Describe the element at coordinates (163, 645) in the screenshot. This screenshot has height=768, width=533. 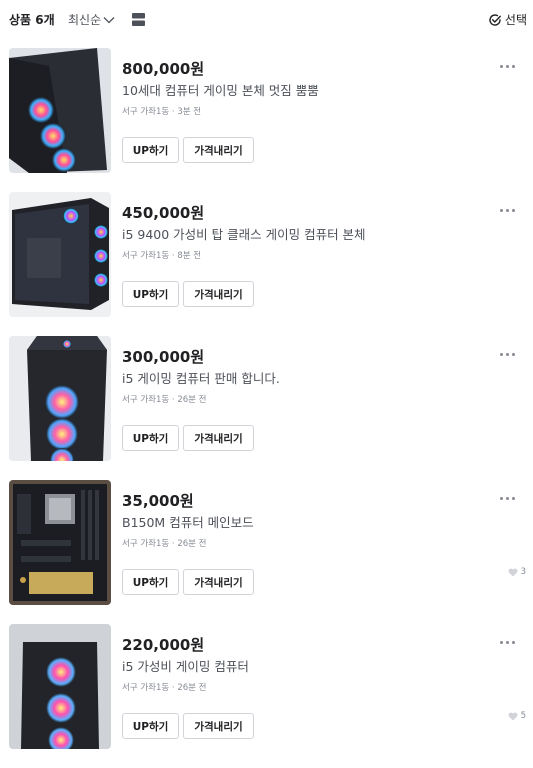
I see `item-price: 220,000원` at that location.